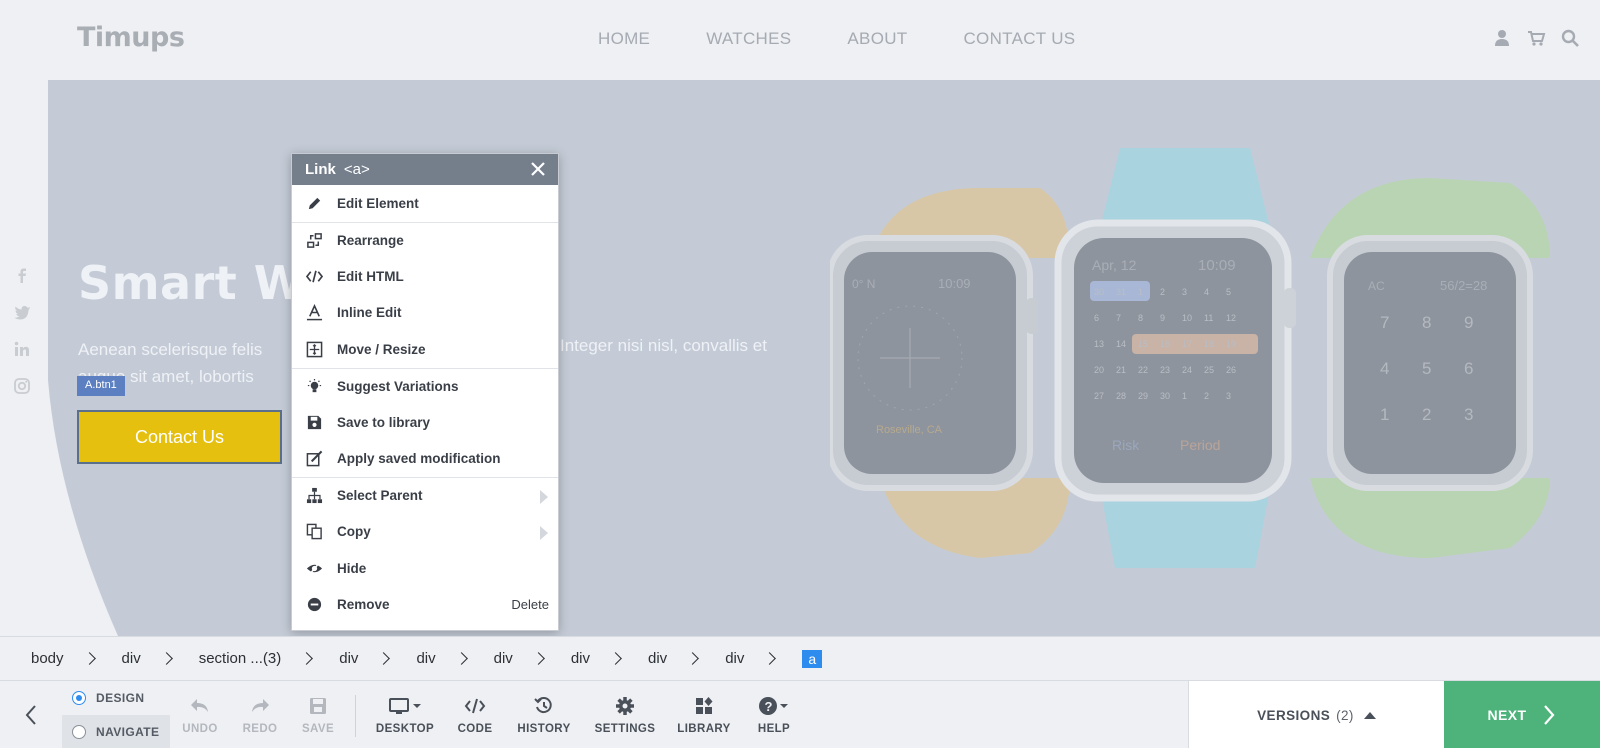 The height and width of the screenshot is (748, 1600). Describe the element at coordinates (380, 496) in the screenshot. I see `menu-label: Select Parent` at that location.